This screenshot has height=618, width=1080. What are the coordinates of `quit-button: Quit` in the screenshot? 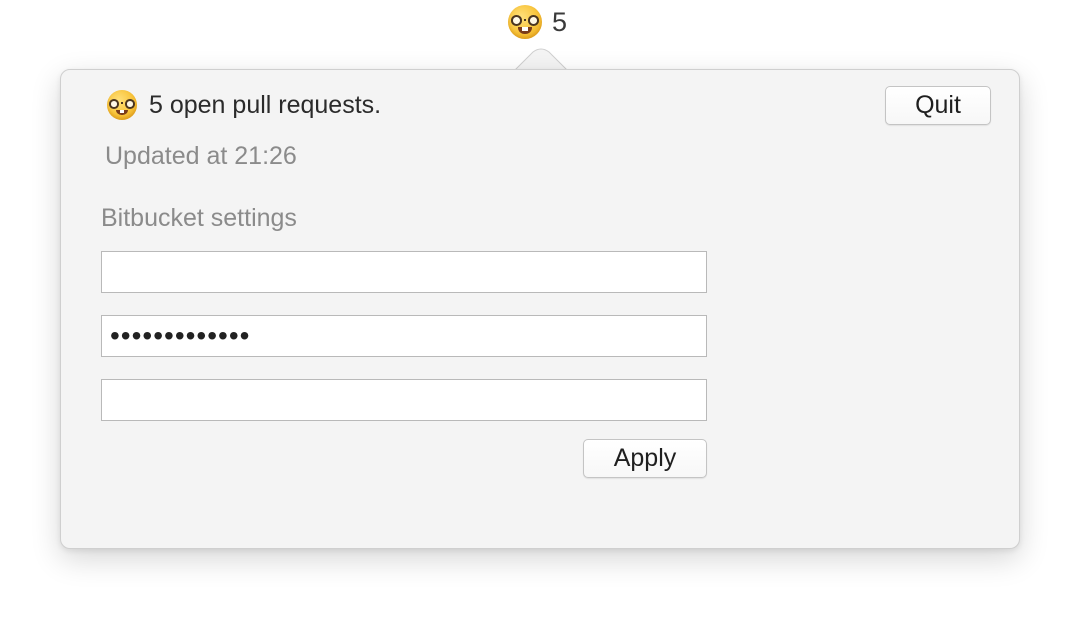 It's located at (938, 105).